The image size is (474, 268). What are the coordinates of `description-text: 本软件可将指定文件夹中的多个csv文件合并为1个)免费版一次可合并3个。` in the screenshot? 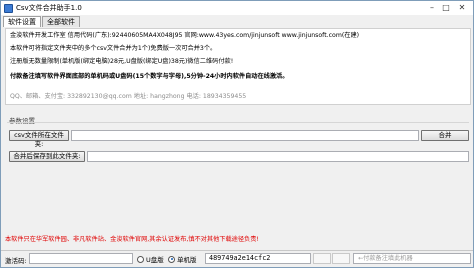 It's located at (113, 48).